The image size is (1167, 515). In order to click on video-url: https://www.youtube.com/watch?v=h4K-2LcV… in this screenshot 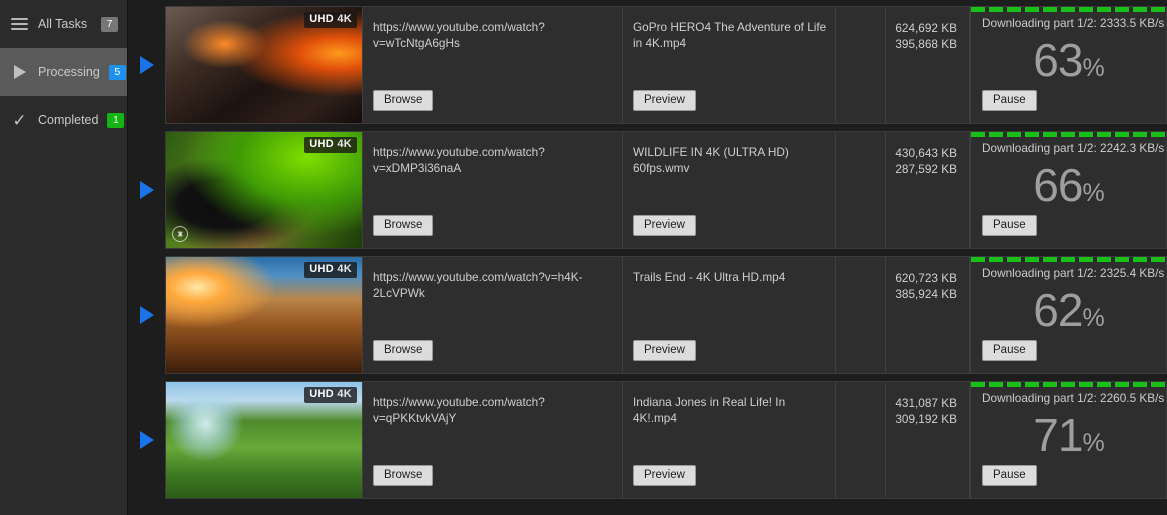, I will do `click(478, 285)`.